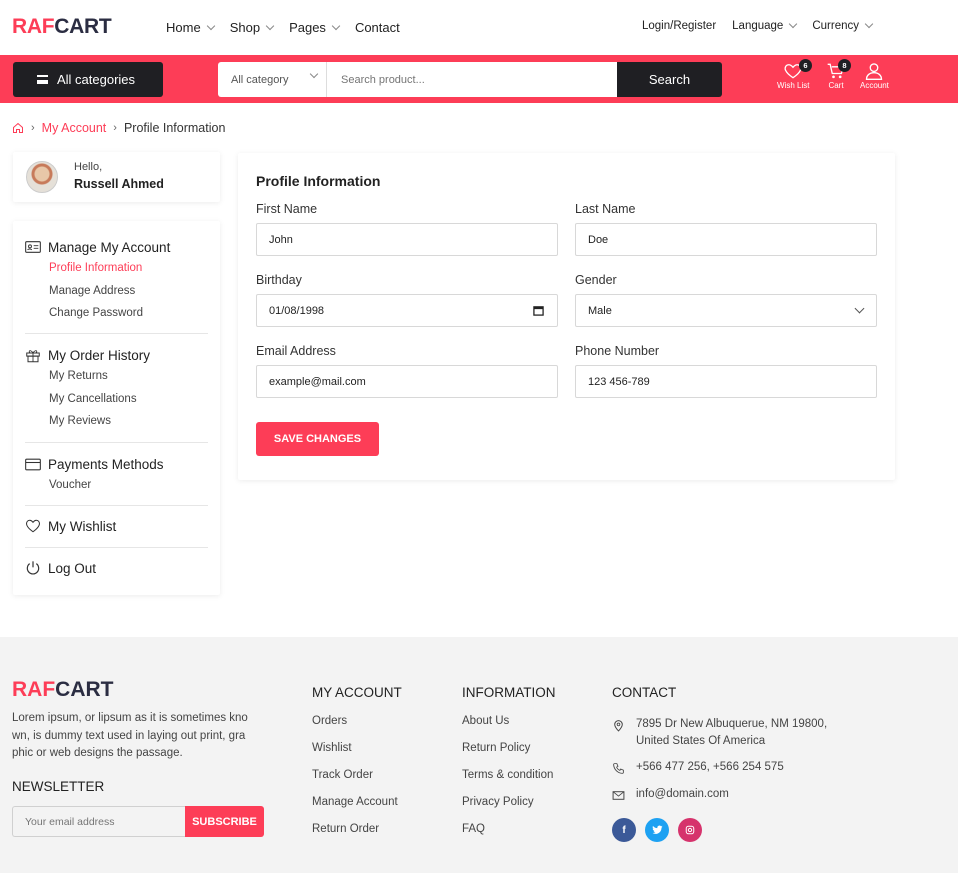  What do you see at coordinates (644, 692) in the screenshot?
I see `footer-heading: CONTACT` at bounding box center [644, 692].